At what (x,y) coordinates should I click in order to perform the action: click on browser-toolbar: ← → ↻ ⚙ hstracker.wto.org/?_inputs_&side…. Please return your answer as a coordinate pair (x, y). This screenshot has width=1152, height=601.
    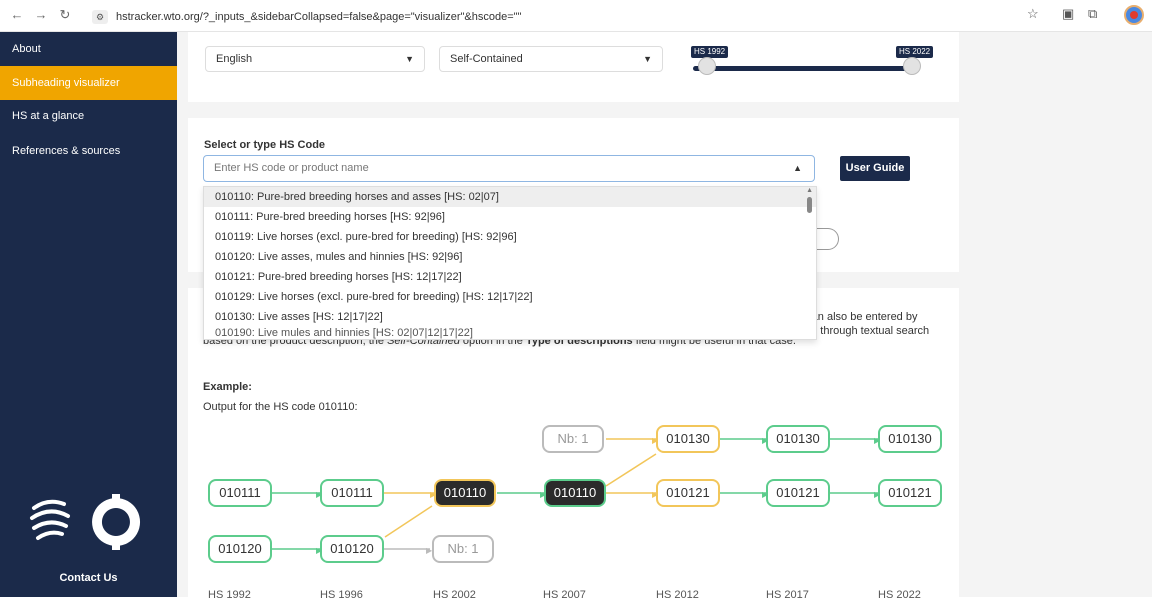
    Looking at the image, I should click on (576, 16).